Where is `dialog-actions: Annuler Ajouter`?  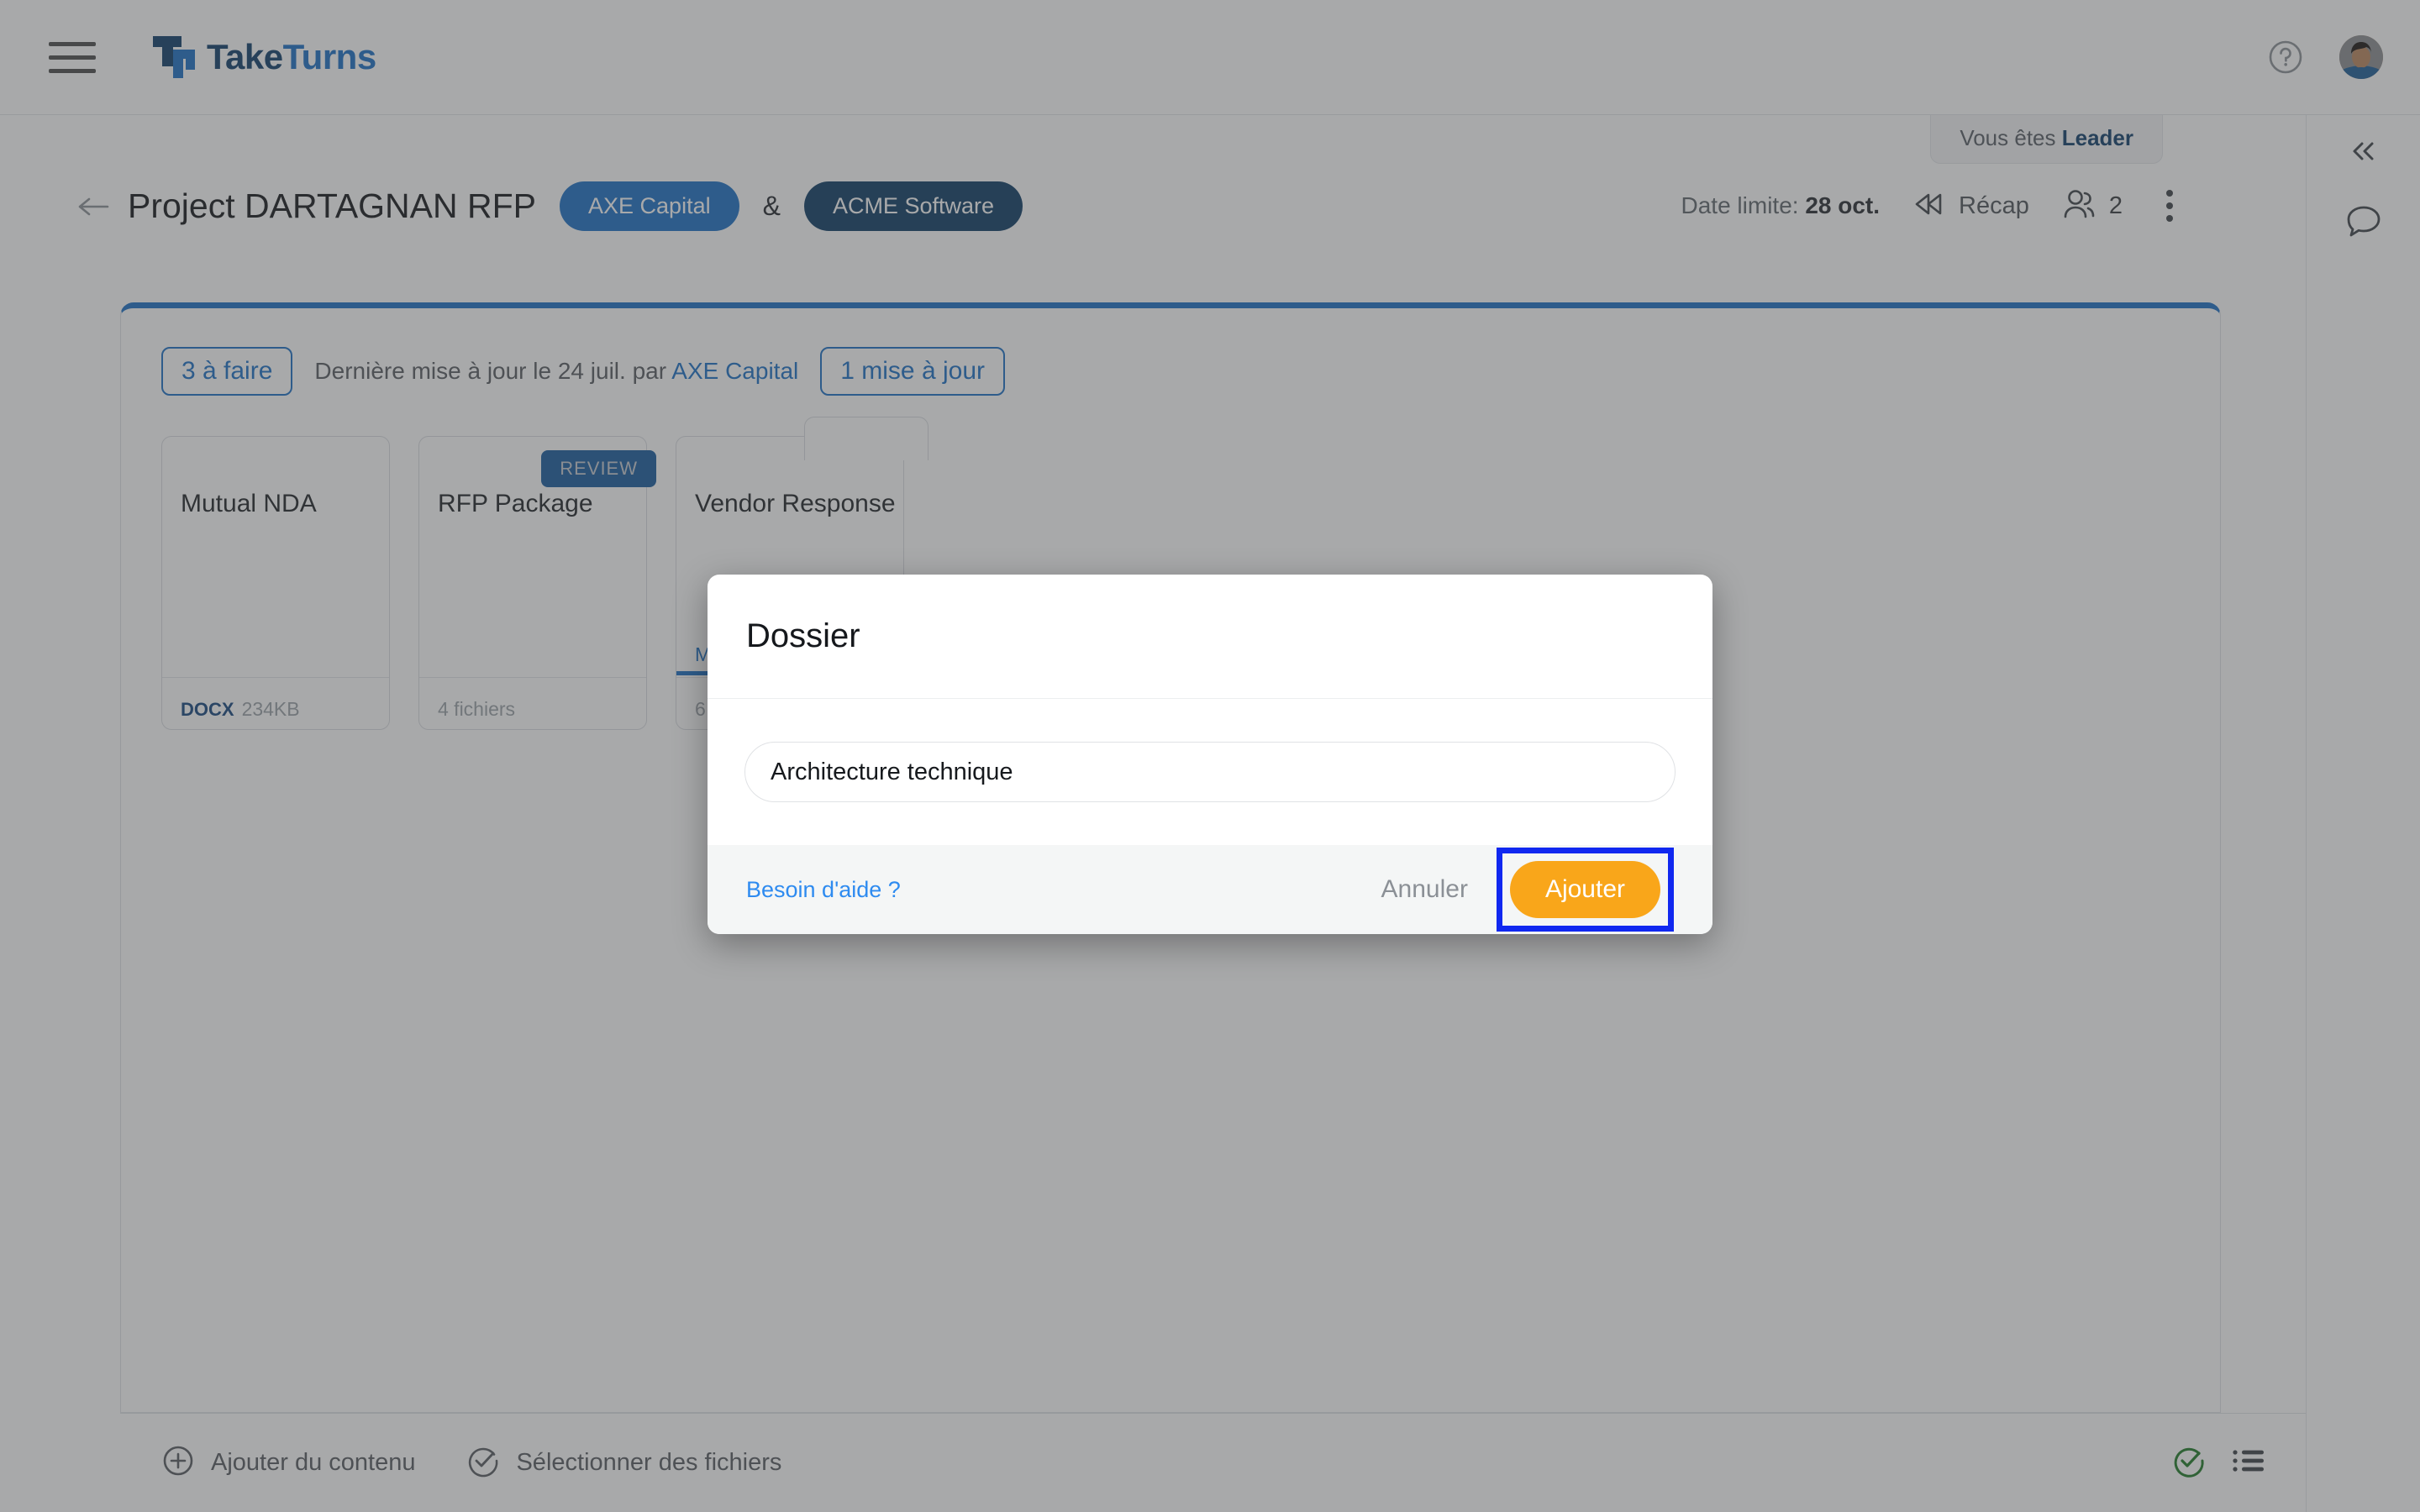 dialog-actions: Annuler Ajouter is located at coordinates (1517, 890).